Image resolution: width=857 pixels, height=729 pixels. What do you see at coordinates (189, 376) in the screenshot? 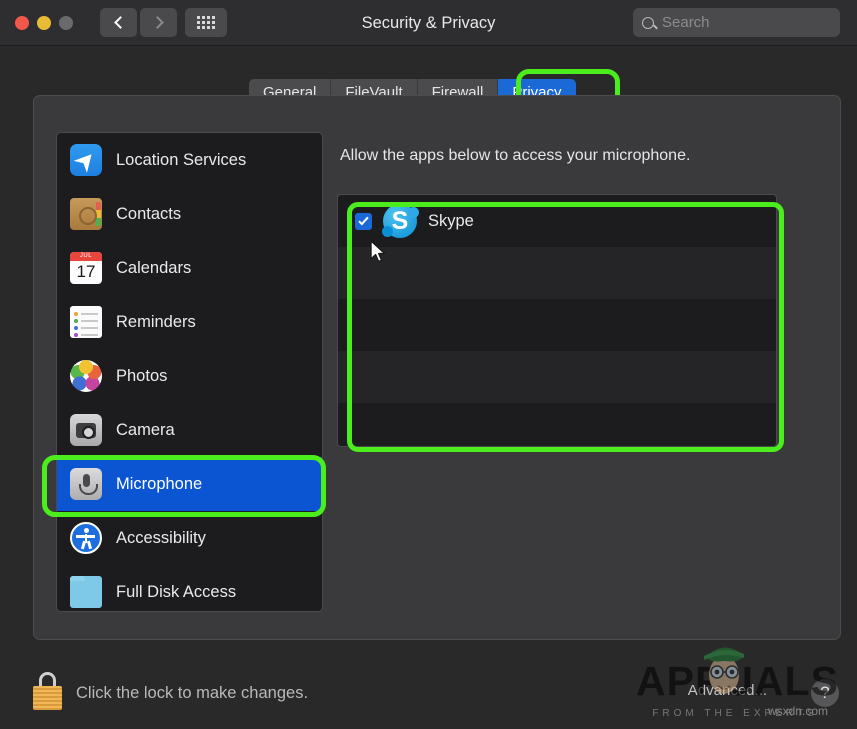
I see `sidebar-item-photos: Photos` at bounding box center [189, 376].